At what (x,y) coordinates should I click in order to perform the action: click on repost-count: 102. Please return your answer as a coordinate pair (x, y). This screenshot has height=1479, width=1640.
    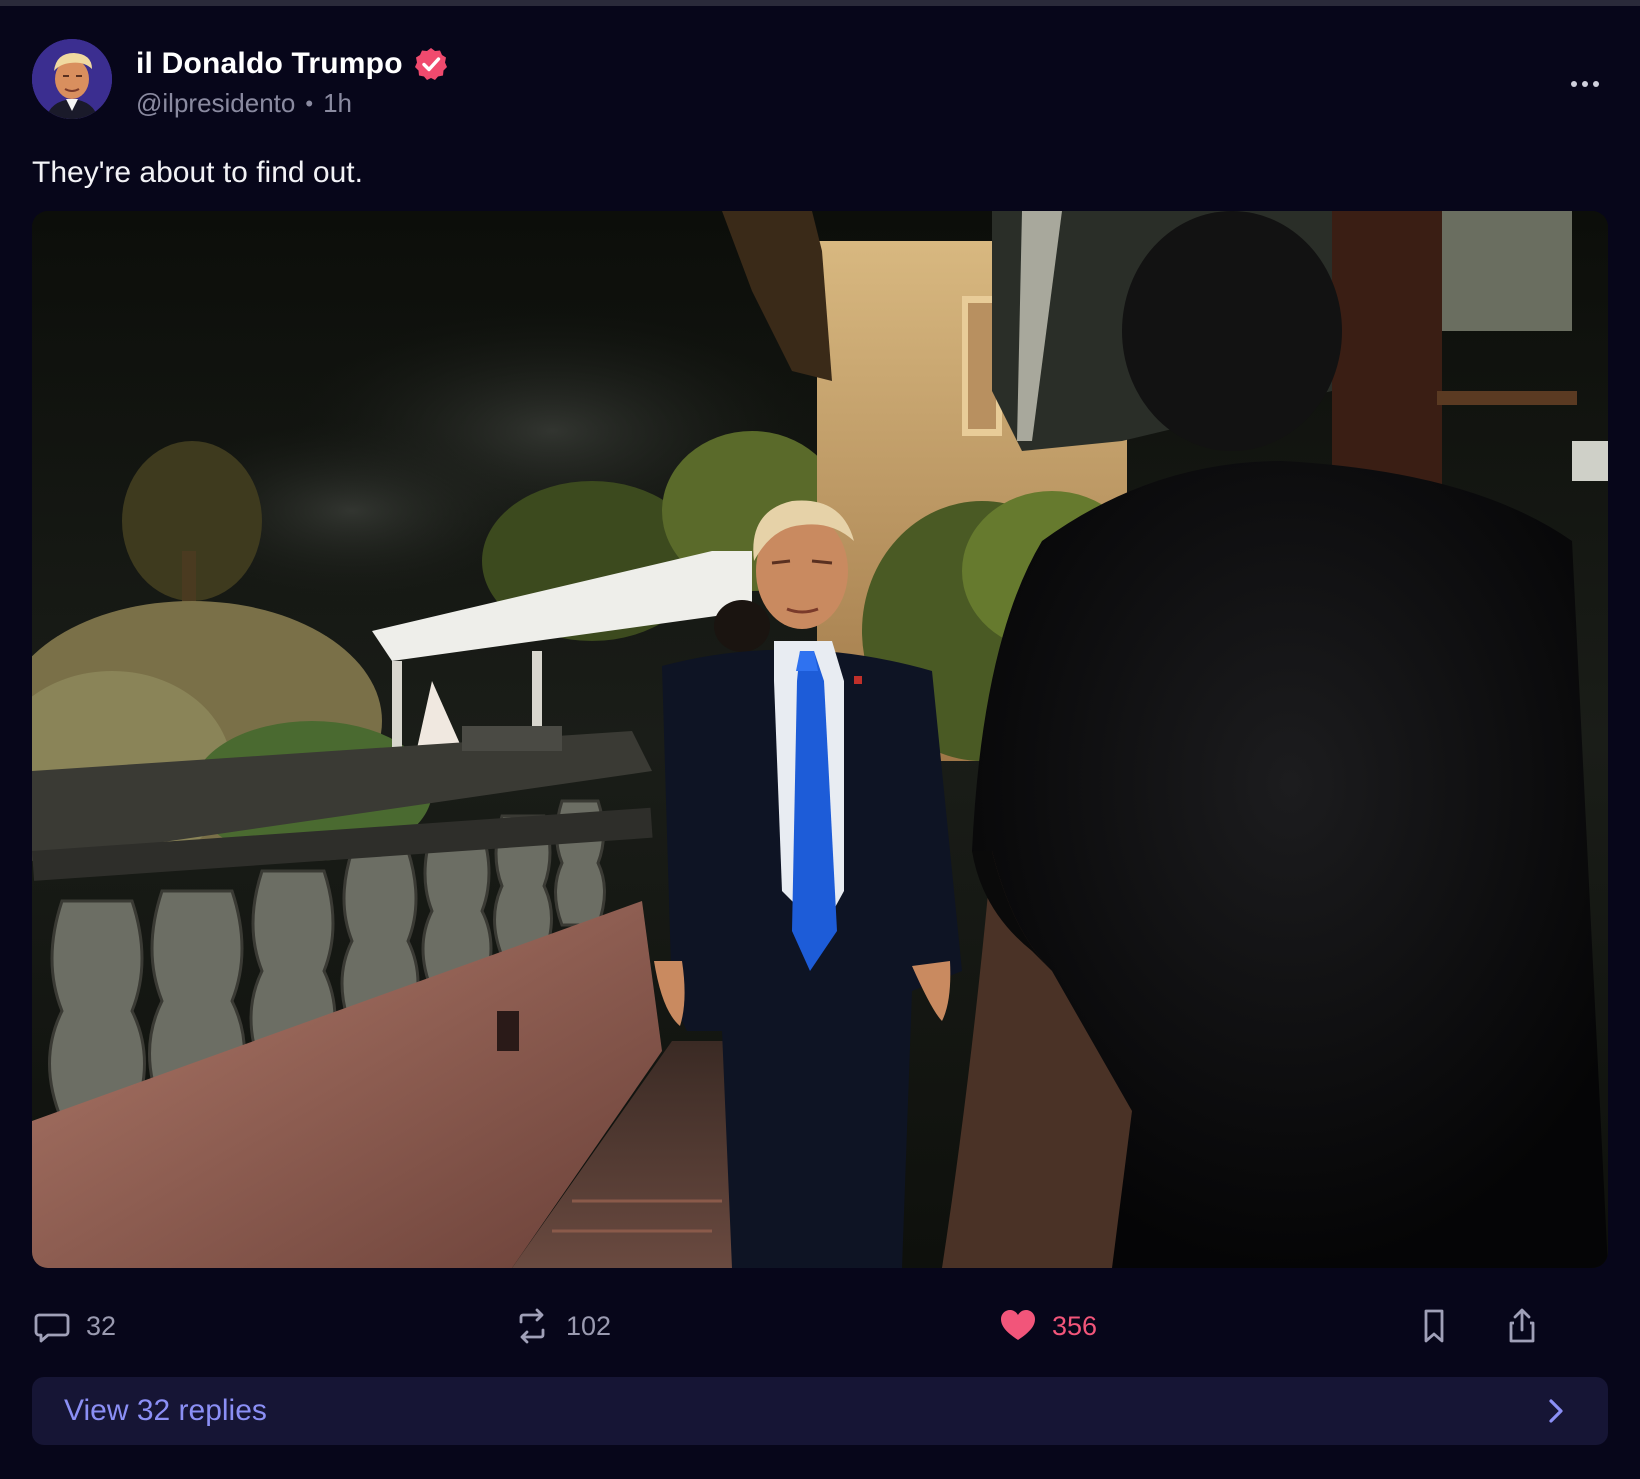
    Looking at the image, I should click on (589, 1325).